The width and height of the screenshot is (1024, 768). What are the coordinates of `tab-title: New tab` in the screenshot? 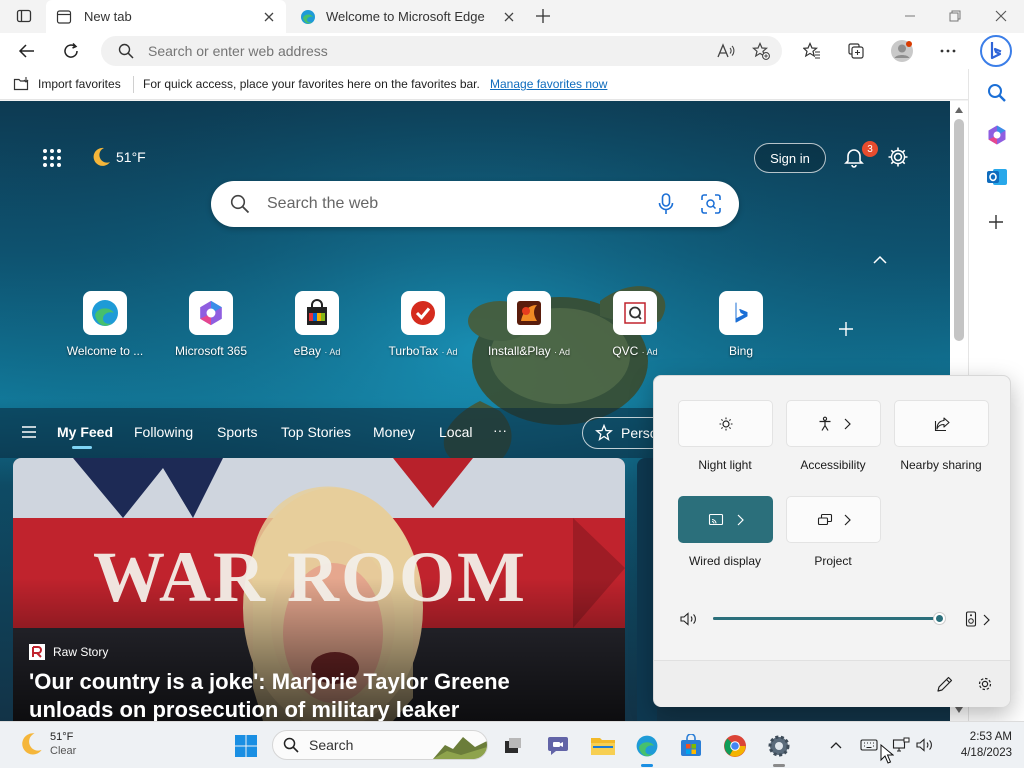 It's located at (108, 16).